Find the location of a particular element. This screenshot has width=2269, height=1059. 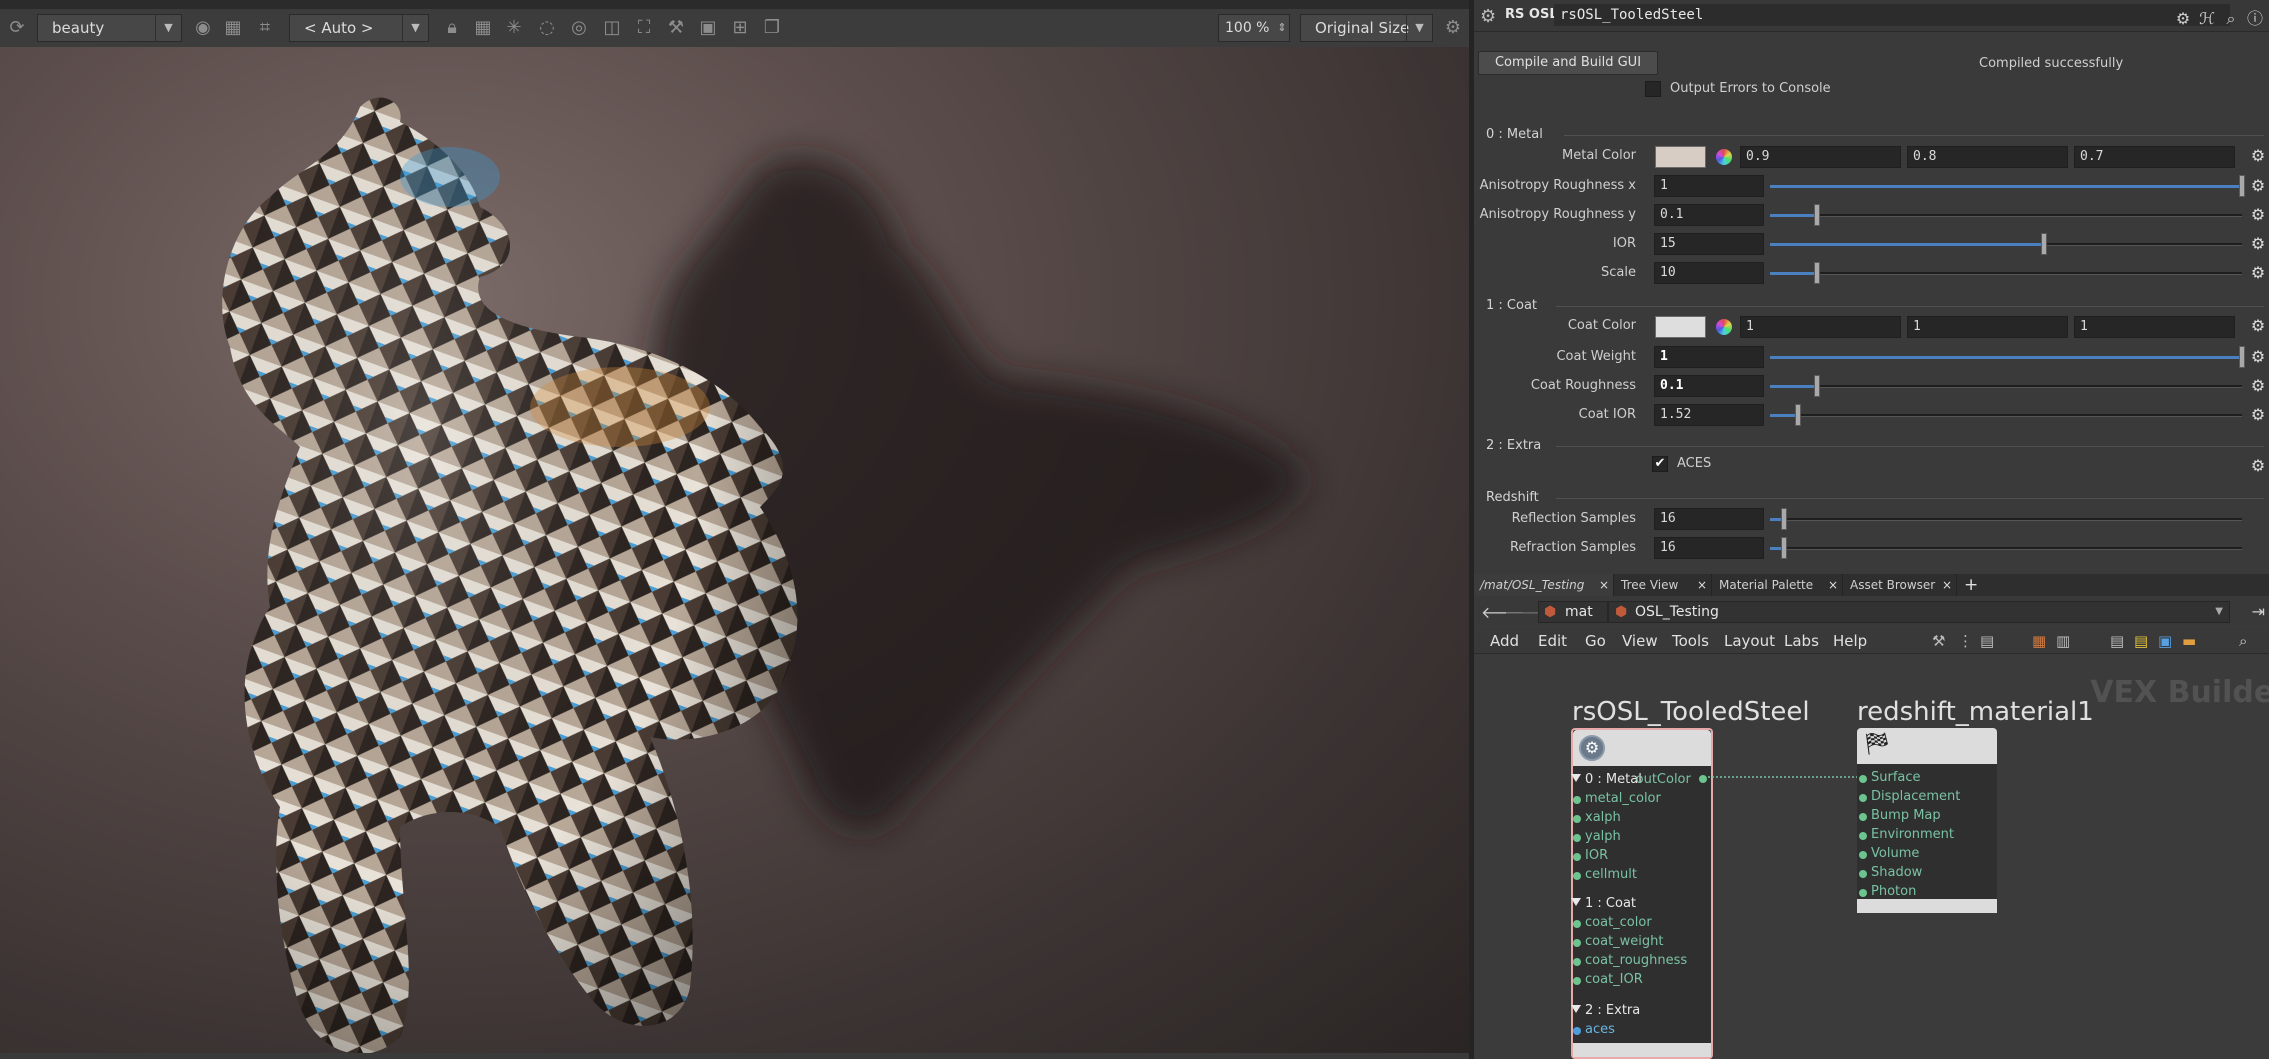

node-name-field: rsOSL_TooledSteel is located at coordinates (1892, 15).